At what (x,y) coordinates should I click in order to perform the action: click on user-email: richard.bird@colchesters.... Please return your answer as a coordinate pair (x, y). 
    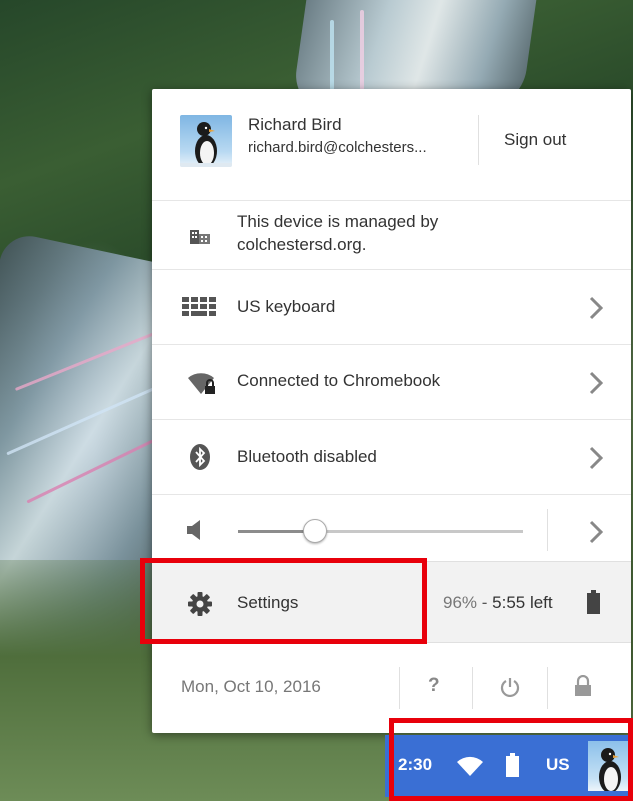
    Looking at the image, I should click on (337, 147).